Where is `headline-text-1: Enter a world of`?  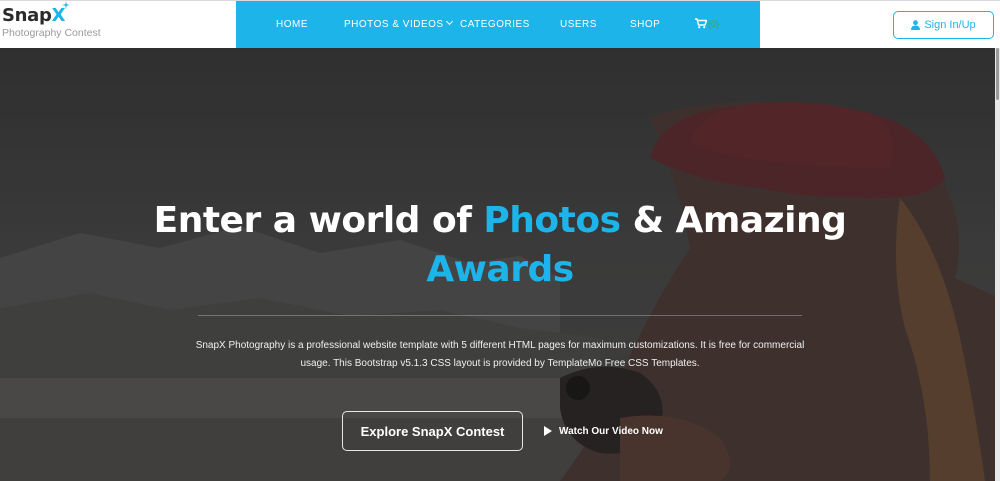 headline-text-1: Enter a world of is located at coordinates (318, 220).